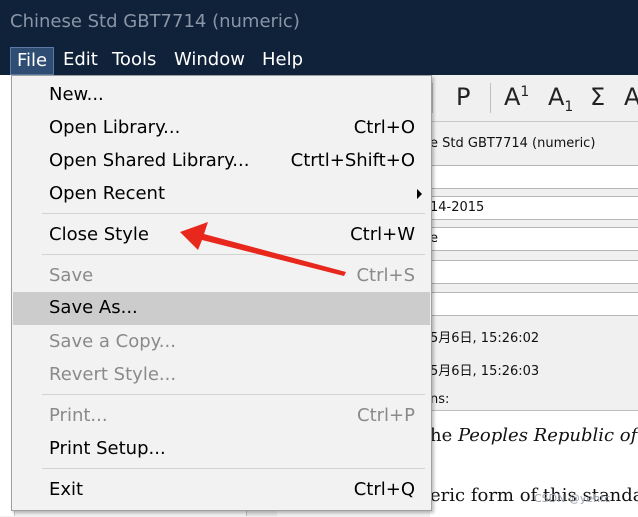  I want to click on shortcut-label: Ctrl+O, so click(384, 127).